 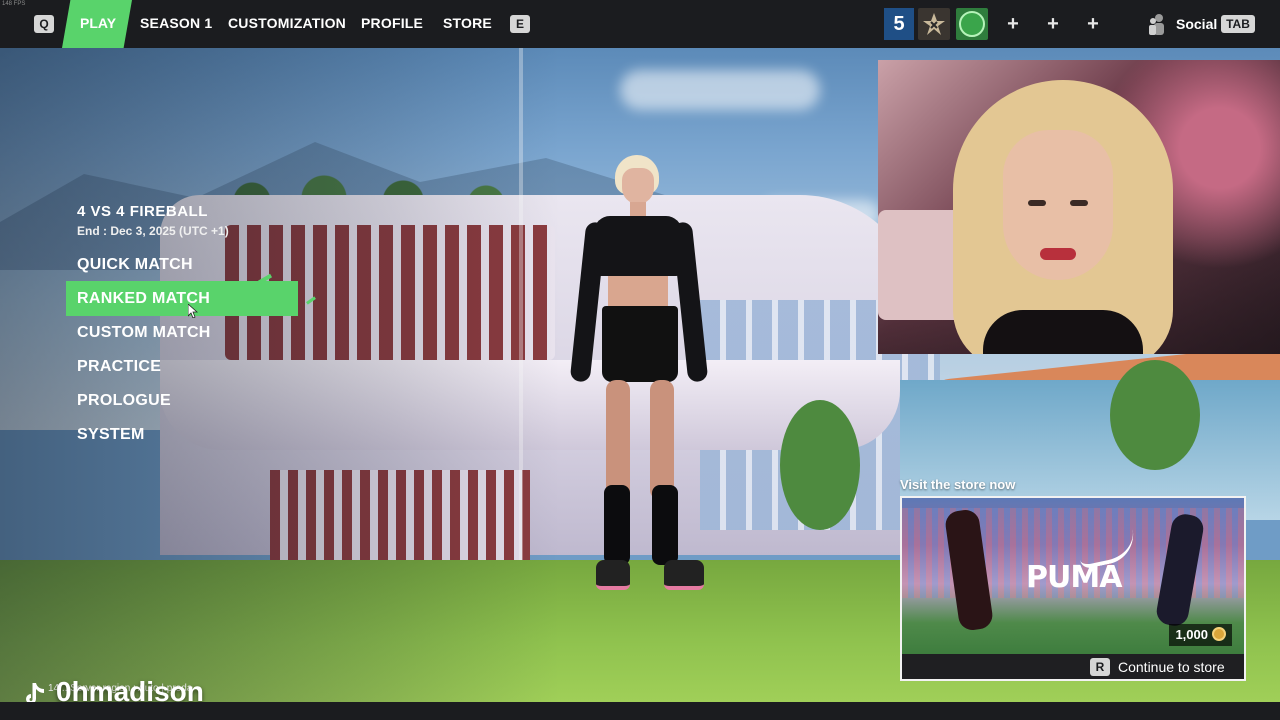 What do you see at coordinates (720, 90) in the screenshot?
I see `cloud` at bounding box center [720, 90].